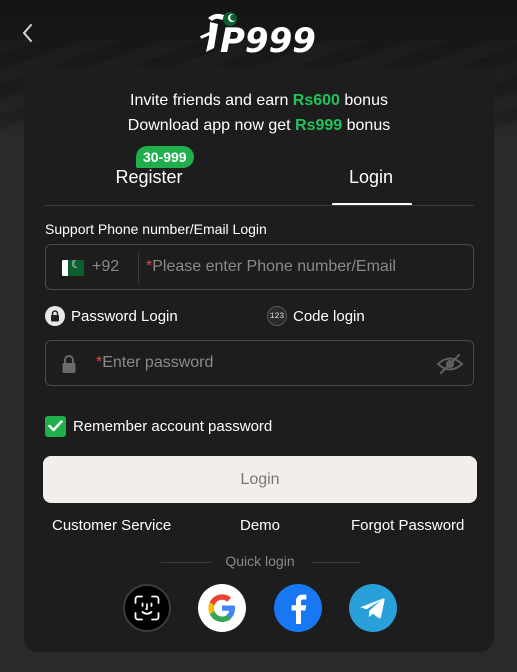  Describe the element at coordinates (260, 525) in the screenshot. I see `demo-link: Demo` at that location.